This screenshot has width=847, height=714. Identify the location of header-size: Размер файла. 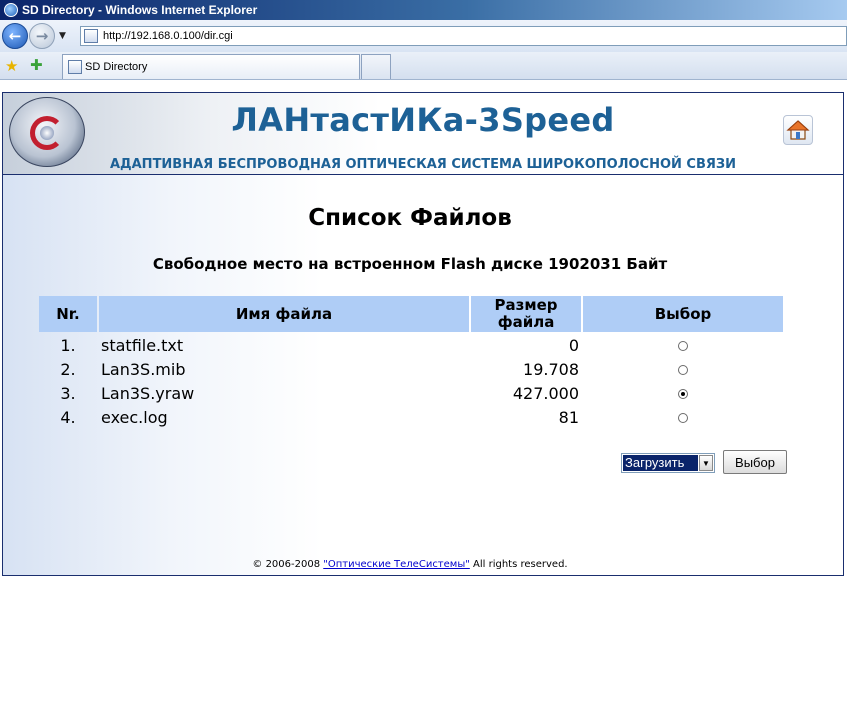
(526, 314).